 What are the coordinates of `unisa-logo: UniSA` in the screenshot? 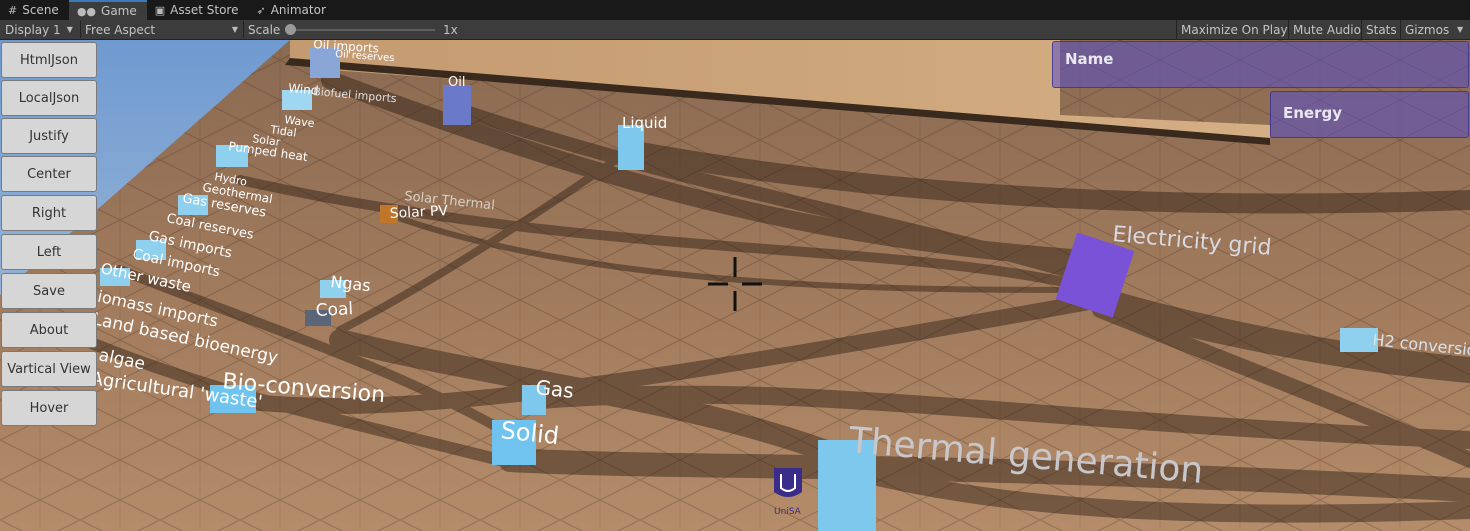 It's located at (788, 492).